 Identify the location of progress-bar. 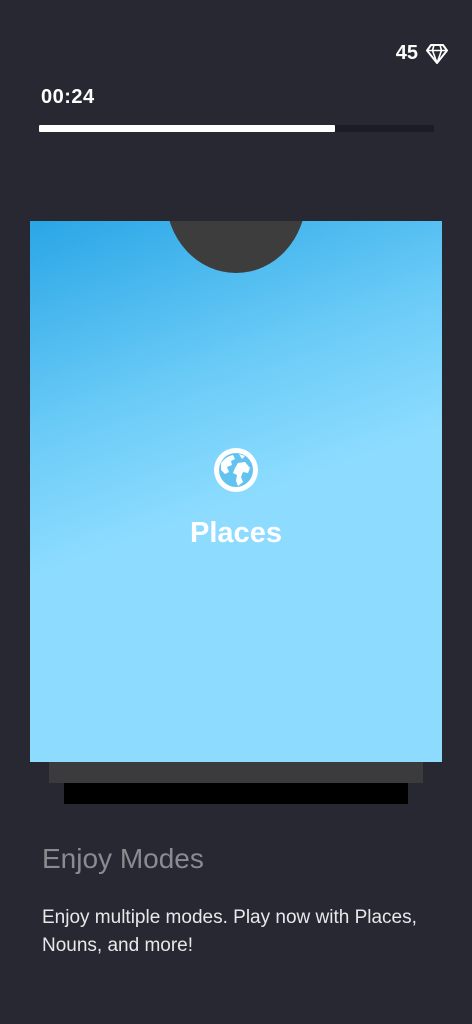
(236, 128).